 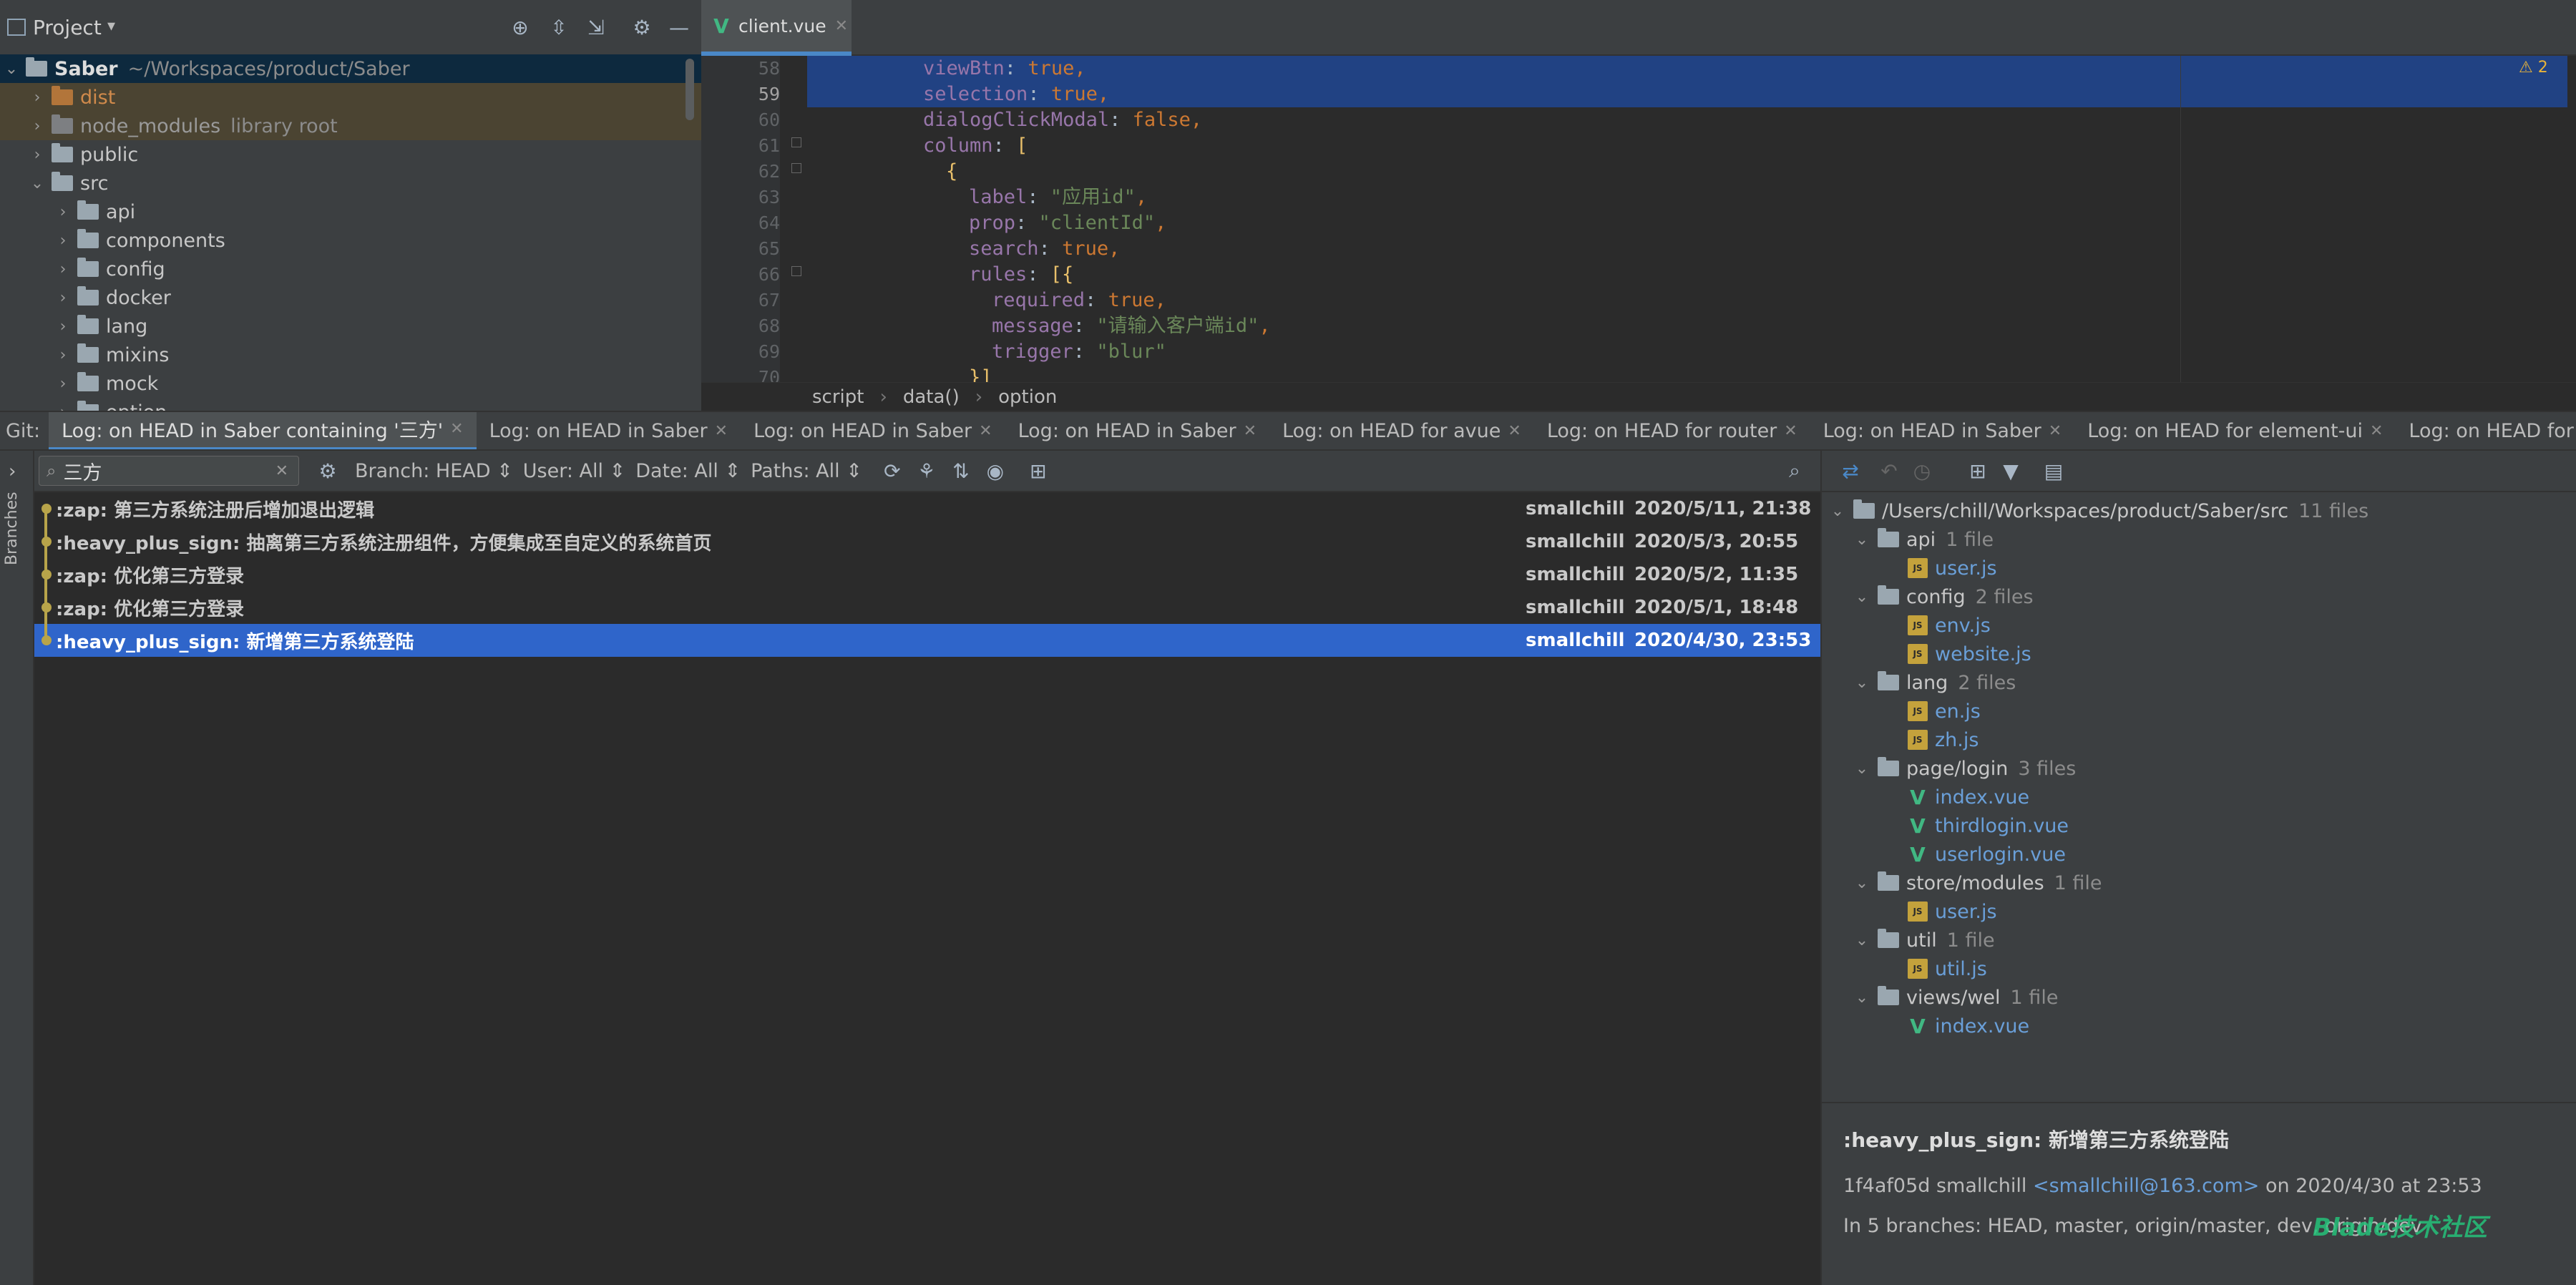 I want to click on changes-dir: ⌄ api 1 file, so click(x=1923, y=539).